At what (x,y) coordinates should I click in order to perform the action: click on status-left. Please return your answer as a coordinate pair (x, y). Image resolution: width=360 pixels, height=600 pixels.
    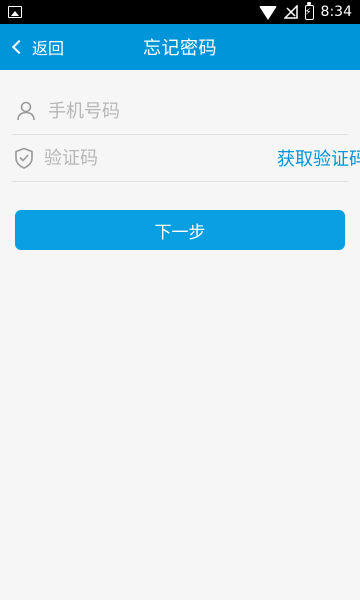
    Looking at the image, I should click on (15, 12).